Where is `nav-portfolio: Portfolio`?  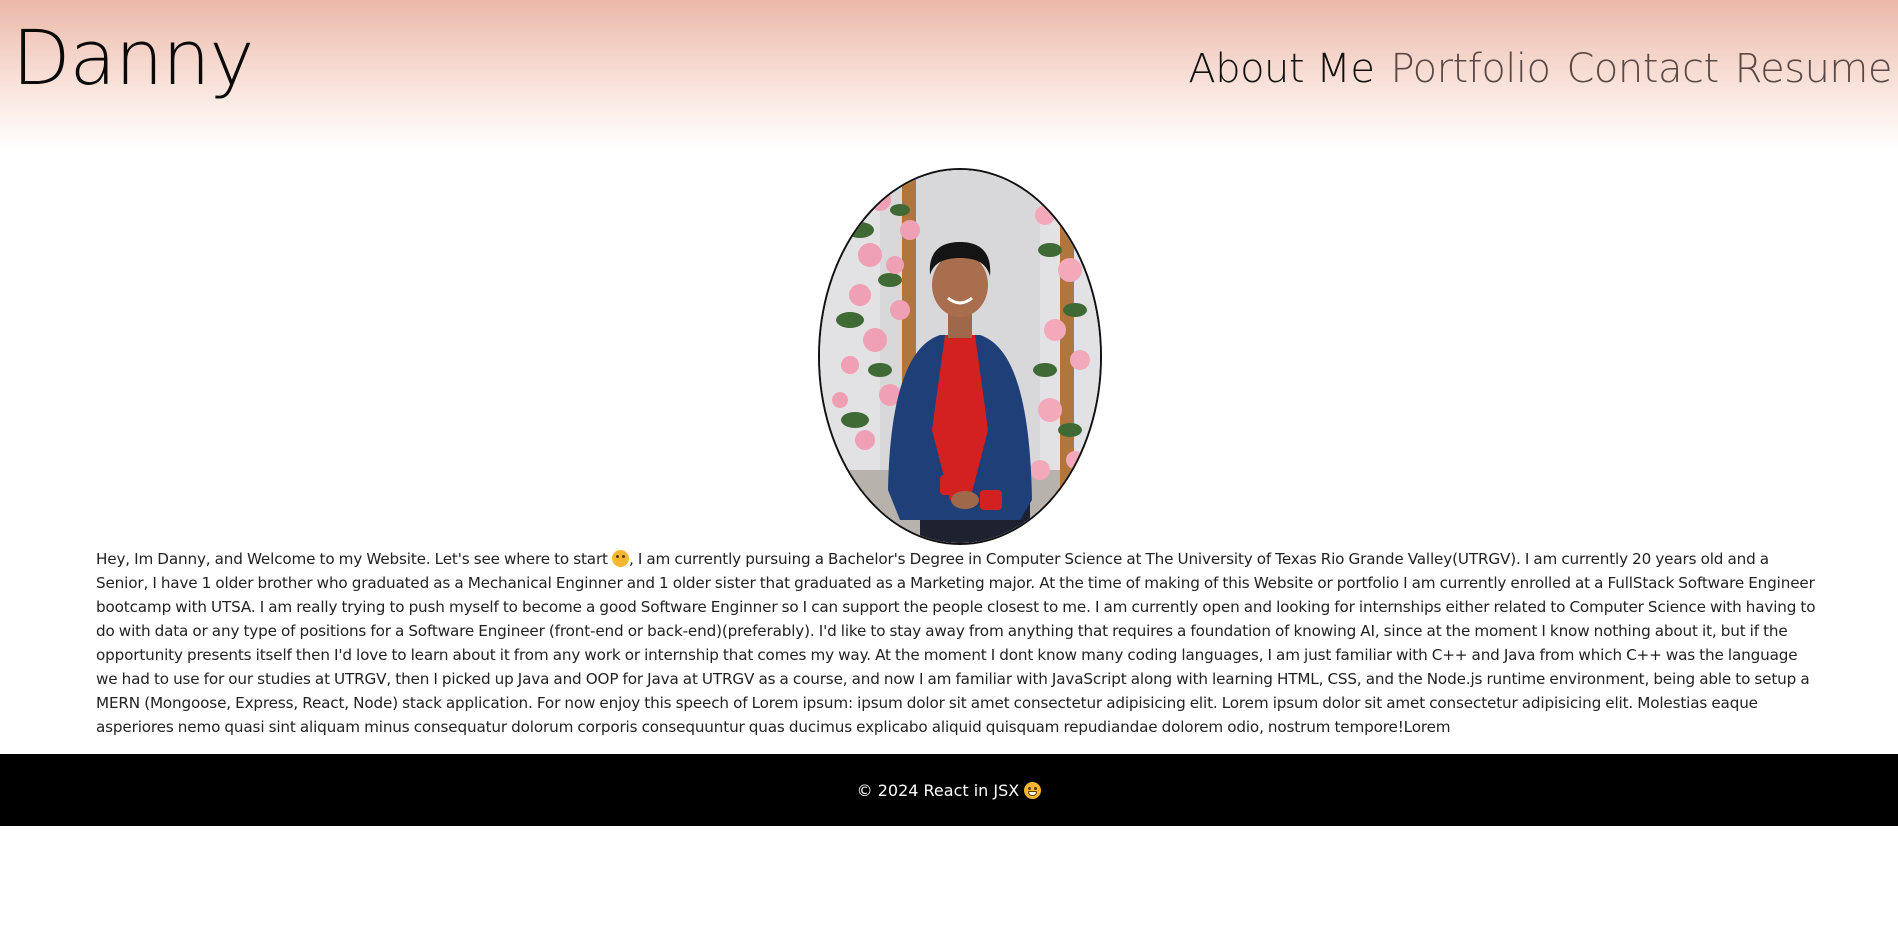 nav-portfolio: Portfolio is located at coordinates (1470, 69).